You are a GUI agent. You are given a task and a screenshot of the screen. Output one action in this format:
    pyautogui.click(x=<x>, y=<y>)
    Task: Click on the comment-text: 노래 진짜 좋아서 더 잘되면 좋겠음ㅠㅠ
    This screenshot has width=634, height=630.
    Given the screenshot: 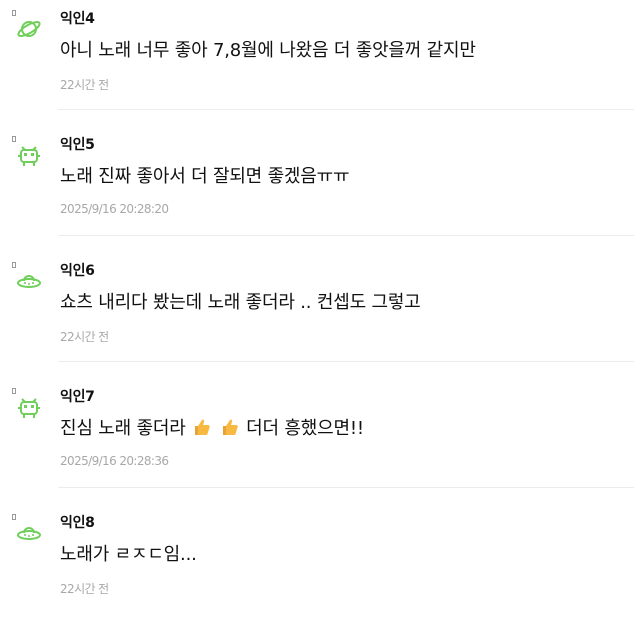 What is the action you would take?
    pyautogui.click(x=205, y=176)
    